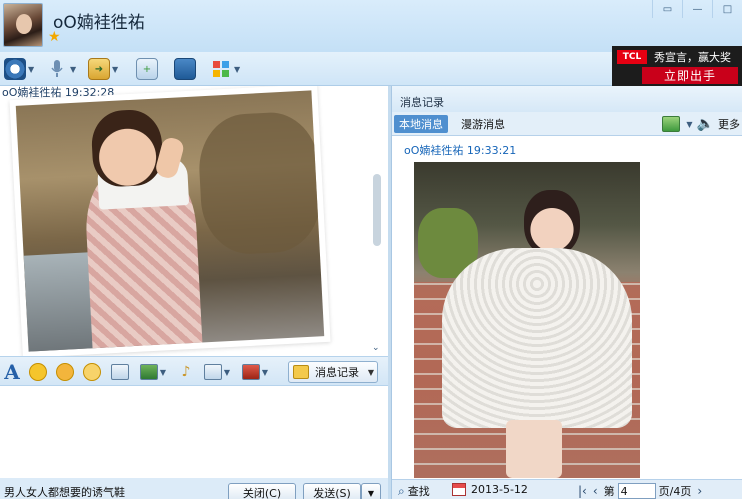 This screenshot has width=742, height=499. I want to click on music-note-icon: ♪, so click(186, 372).